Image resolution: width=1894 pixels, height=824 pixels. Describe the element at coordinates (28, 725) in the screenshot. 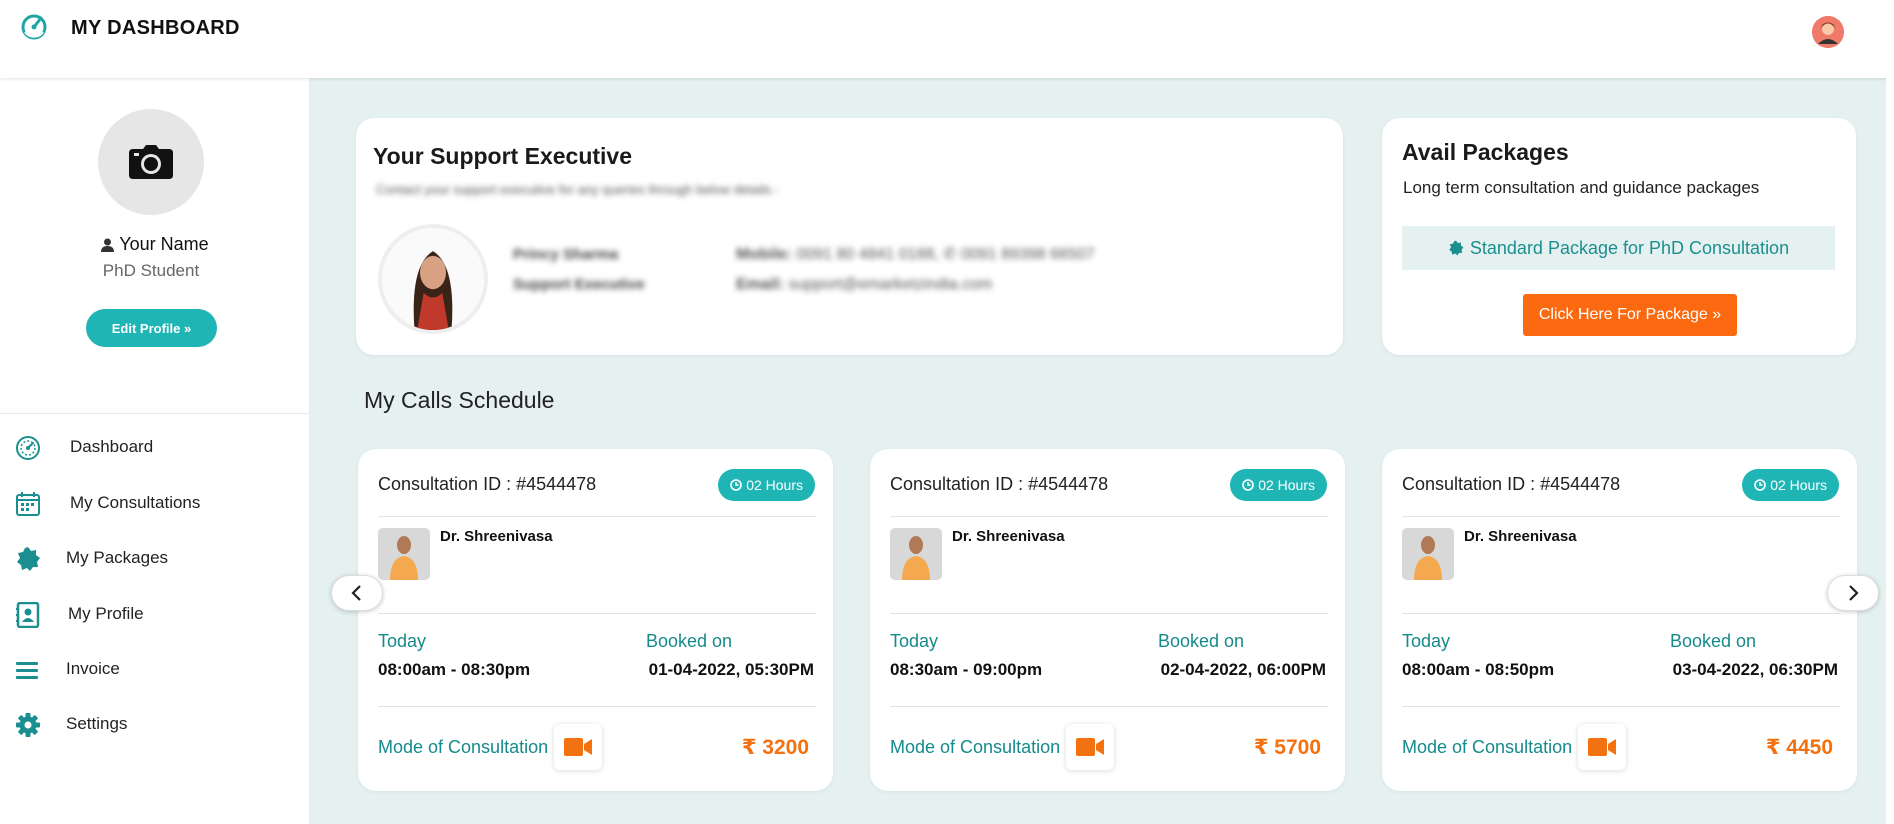

I see `gear-icon` at that location.